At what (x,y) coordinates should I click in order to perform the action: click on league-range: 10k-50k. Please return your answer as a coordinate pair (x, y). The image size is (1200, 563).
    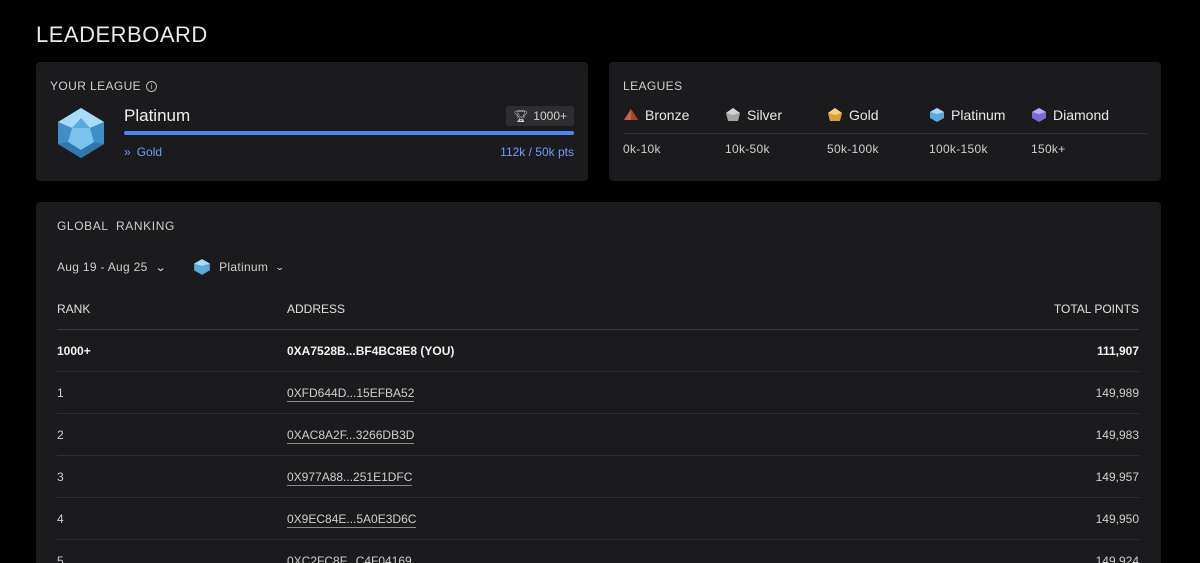
    Looking at the image, I should click on (747, 149).